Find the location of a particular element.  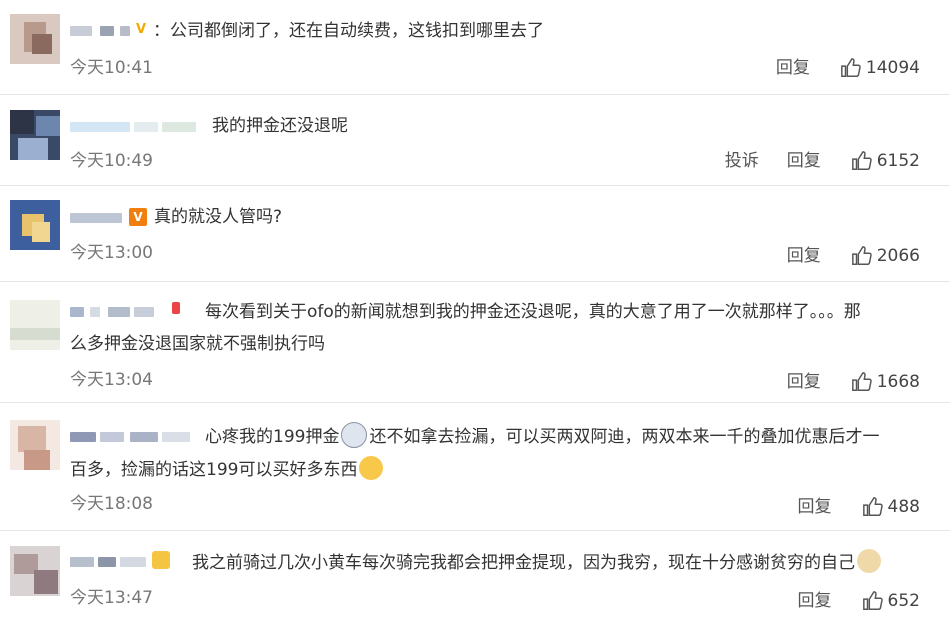

comment-time: 今天18:08 is located at coordinates (111, 504).